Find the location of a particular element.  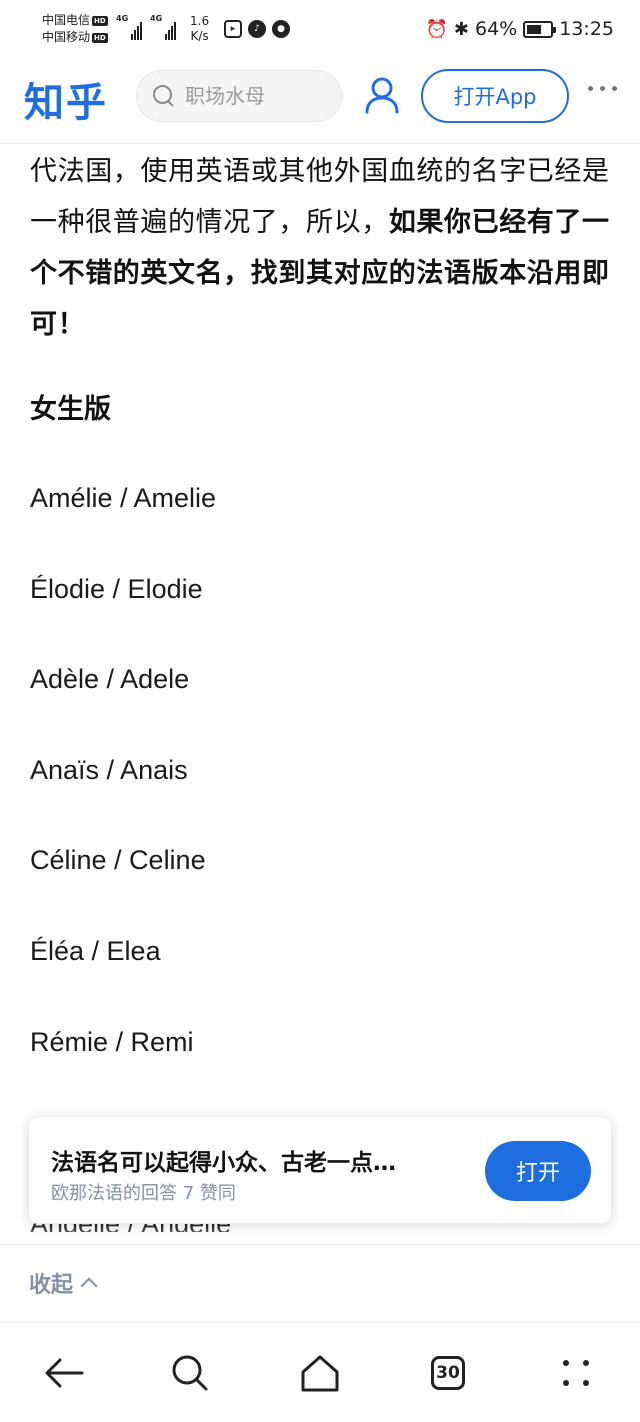

list-item: Rémie / Remi is located at coordinates (112, 1041).